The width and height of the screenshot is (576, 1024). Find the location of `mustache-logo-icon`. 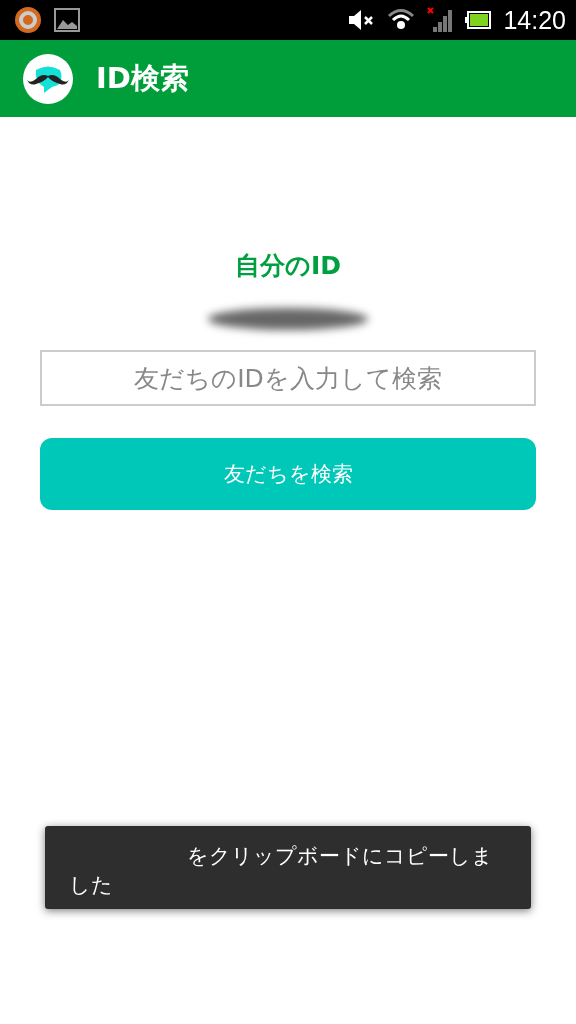

mustache-logo-icon is located at coordinates (48, 78).